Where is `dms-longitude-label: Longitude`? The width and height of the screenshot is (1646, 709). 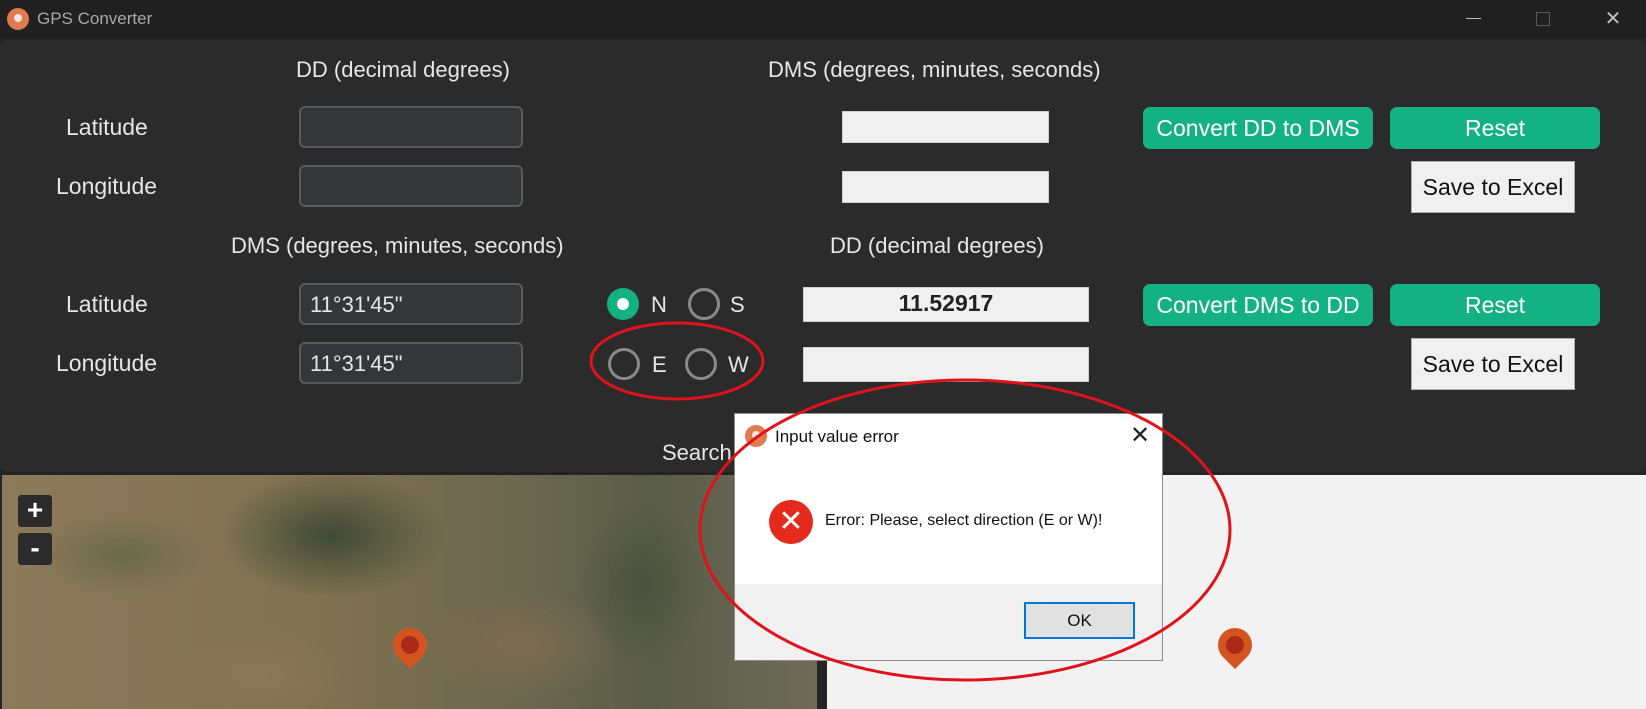 dms-longitude-label: Longitude is located at coordinates (107, 363).